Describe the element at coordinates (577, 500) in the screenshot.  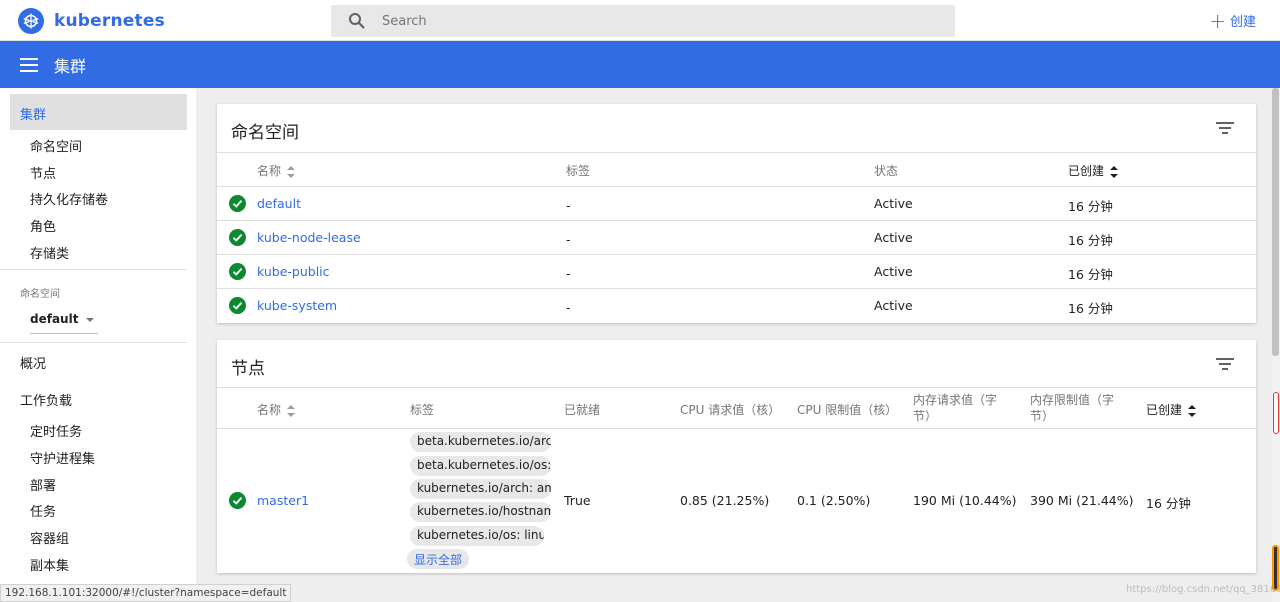
I see `node-ready: True` at that location.